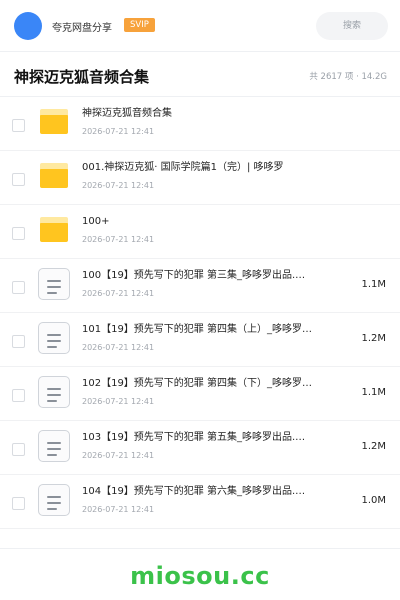  I want to click on page-title: 神探迈克狐音频合集, so click(82, 77).